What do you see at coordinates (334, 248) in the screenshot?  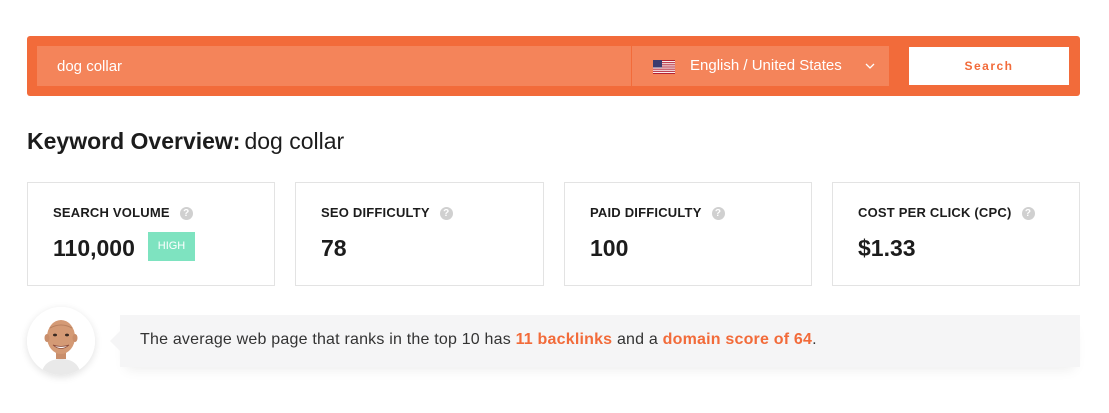 I see `seo-difficulty-value: 78` at bounding box center [334, 248].